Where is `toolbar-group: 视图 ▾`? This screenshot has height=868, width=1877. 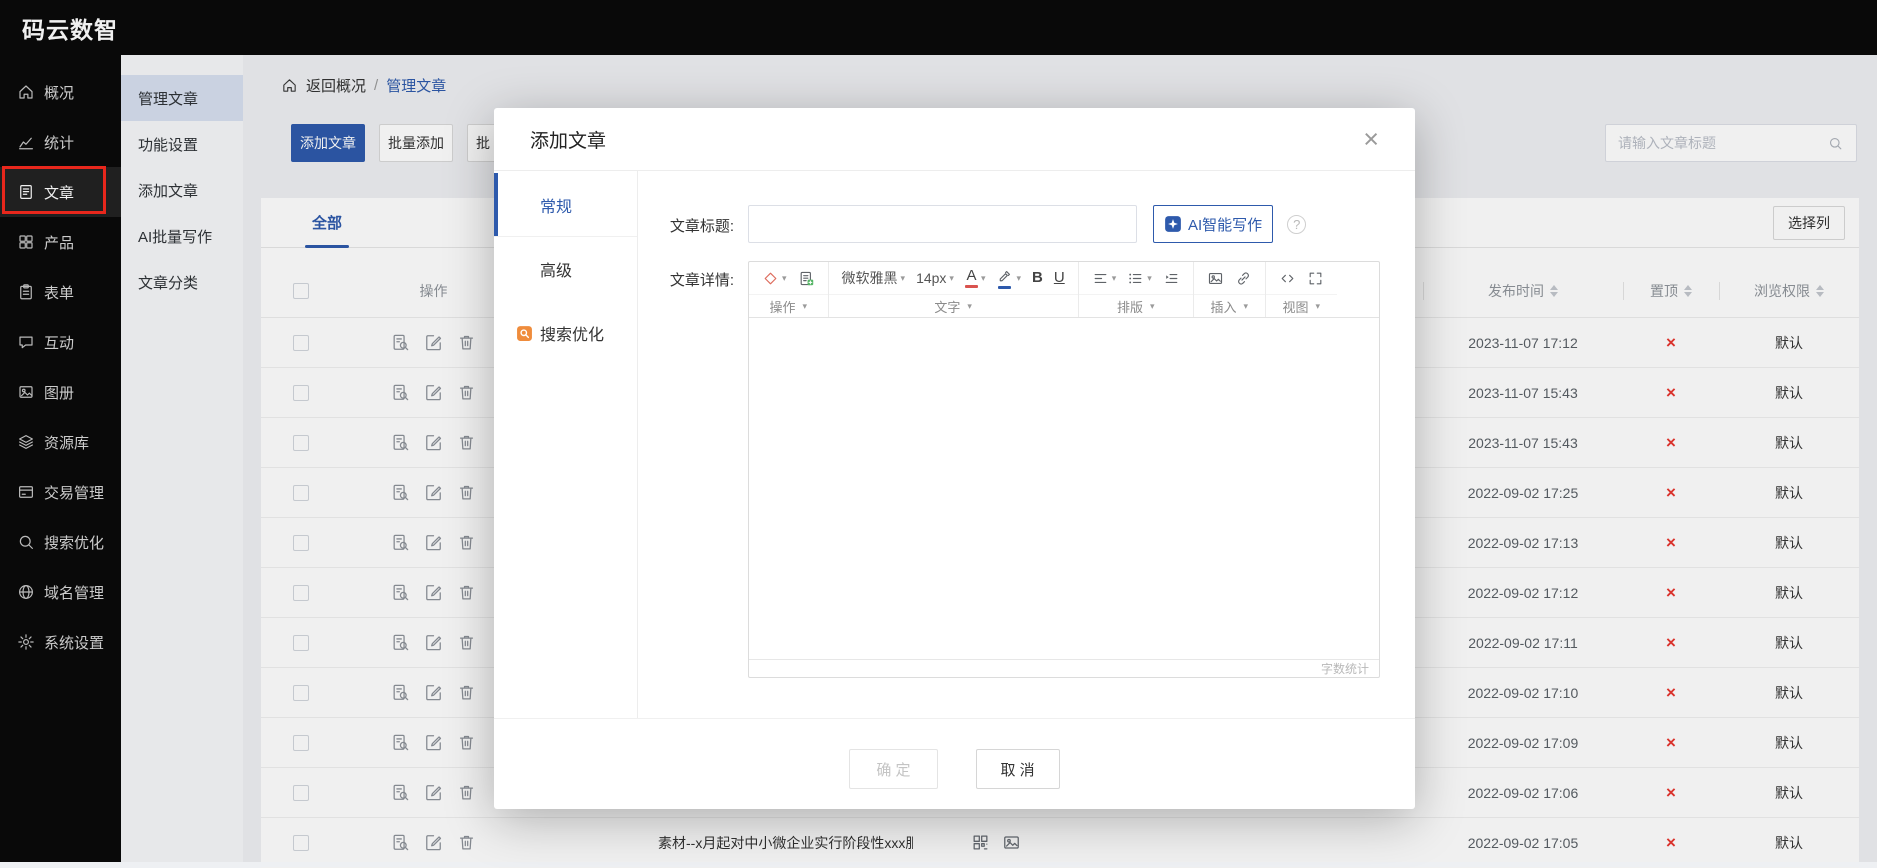 toolbar-group: 视图 ▾ is located at coordinates (1301, 289).